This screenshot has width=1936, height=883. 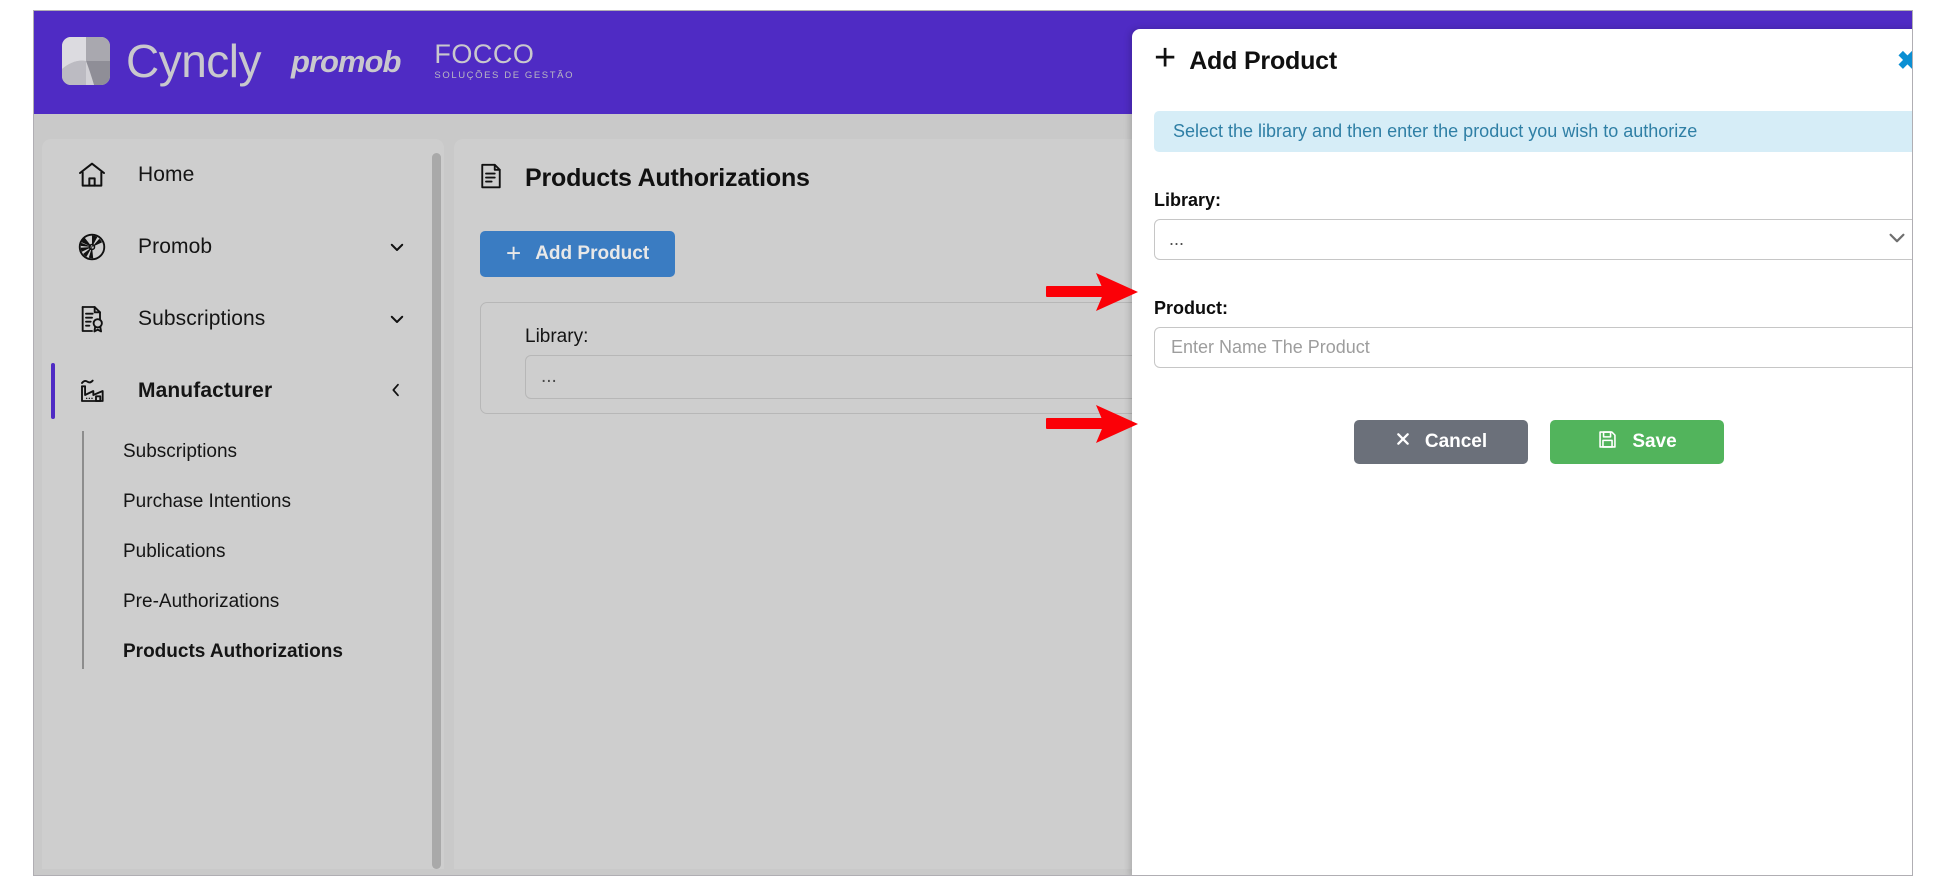 I want to click on save-button: Save, so click(x=1637, y=442).